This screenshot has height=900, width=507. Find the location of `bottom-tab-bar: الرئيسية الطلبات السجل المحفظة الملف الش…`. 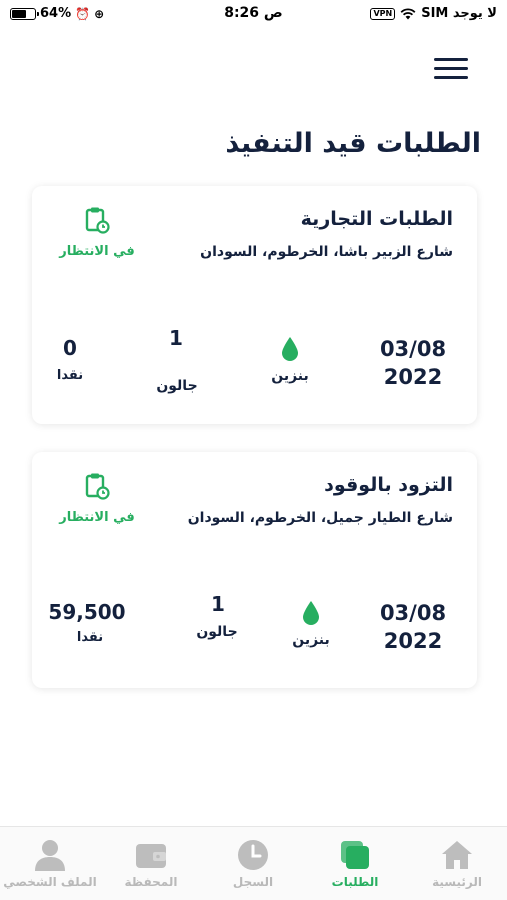

bottom-tab-bar: الرئيسية الطلبات السجل المحفظة الملف الش… is located at coordinates (253, 863).